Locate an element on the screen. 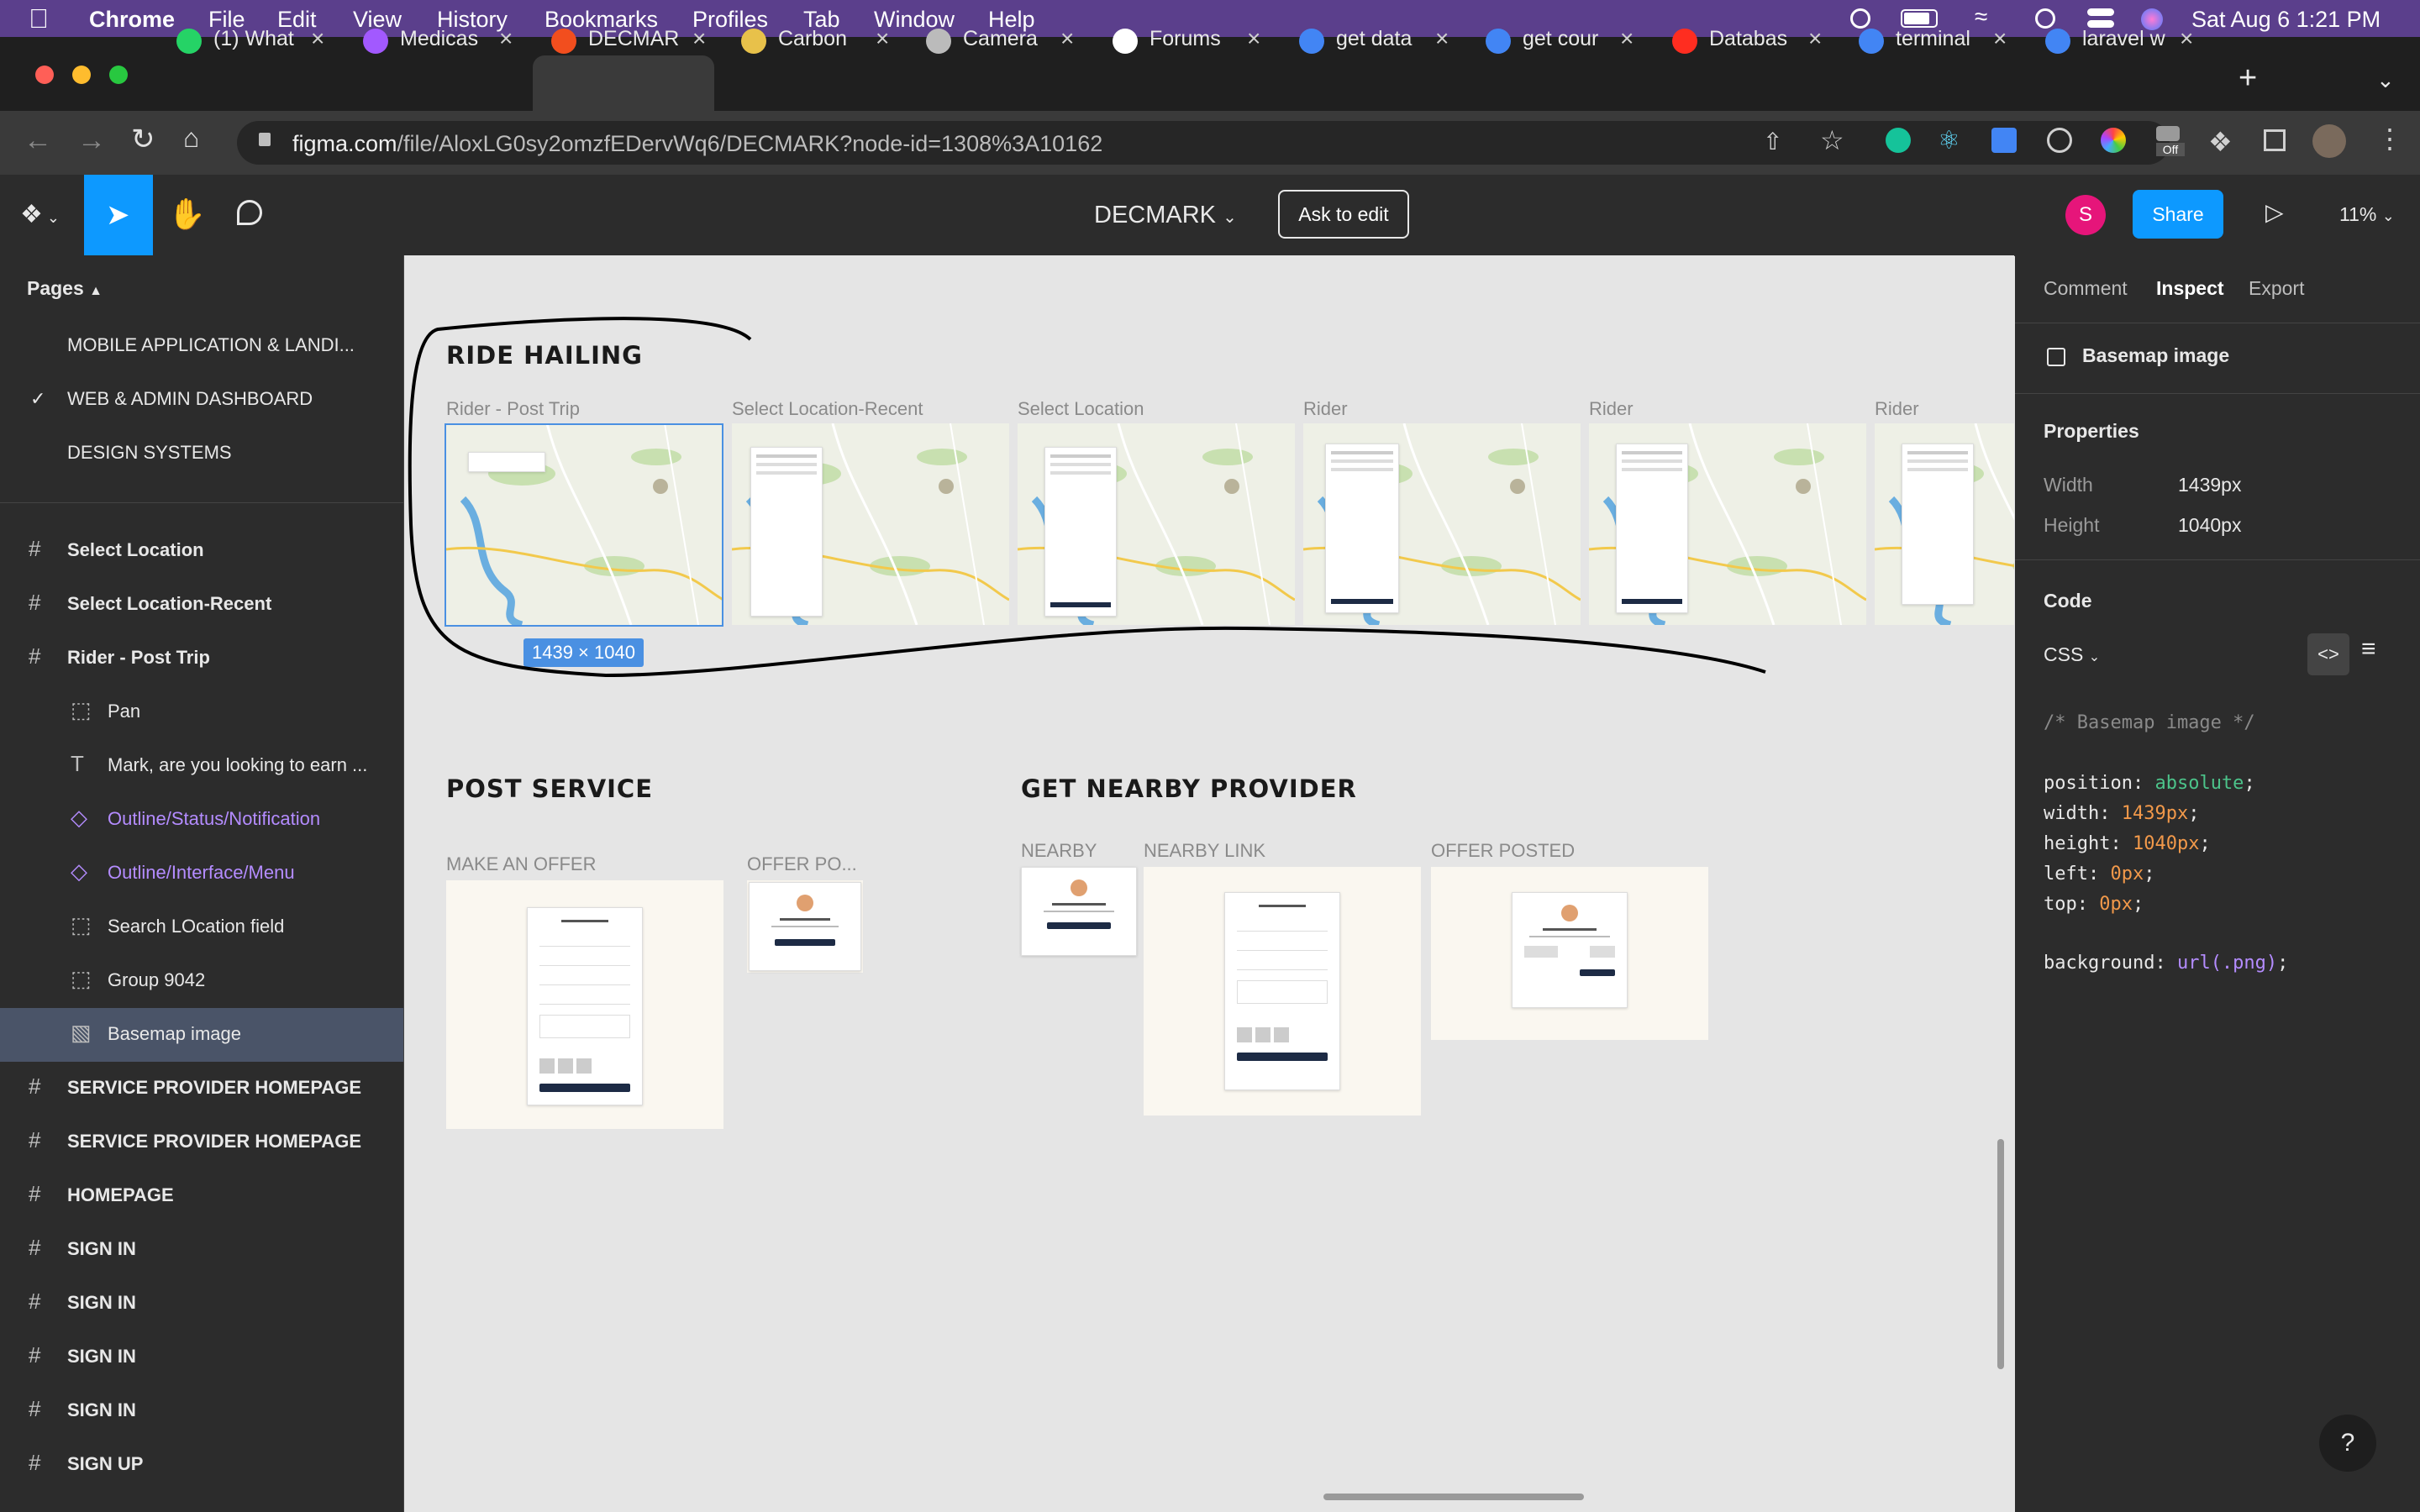 This screenshot has width=2420, height=1512. list-view-icon: ≡ is located at coordinates (2368, 649).